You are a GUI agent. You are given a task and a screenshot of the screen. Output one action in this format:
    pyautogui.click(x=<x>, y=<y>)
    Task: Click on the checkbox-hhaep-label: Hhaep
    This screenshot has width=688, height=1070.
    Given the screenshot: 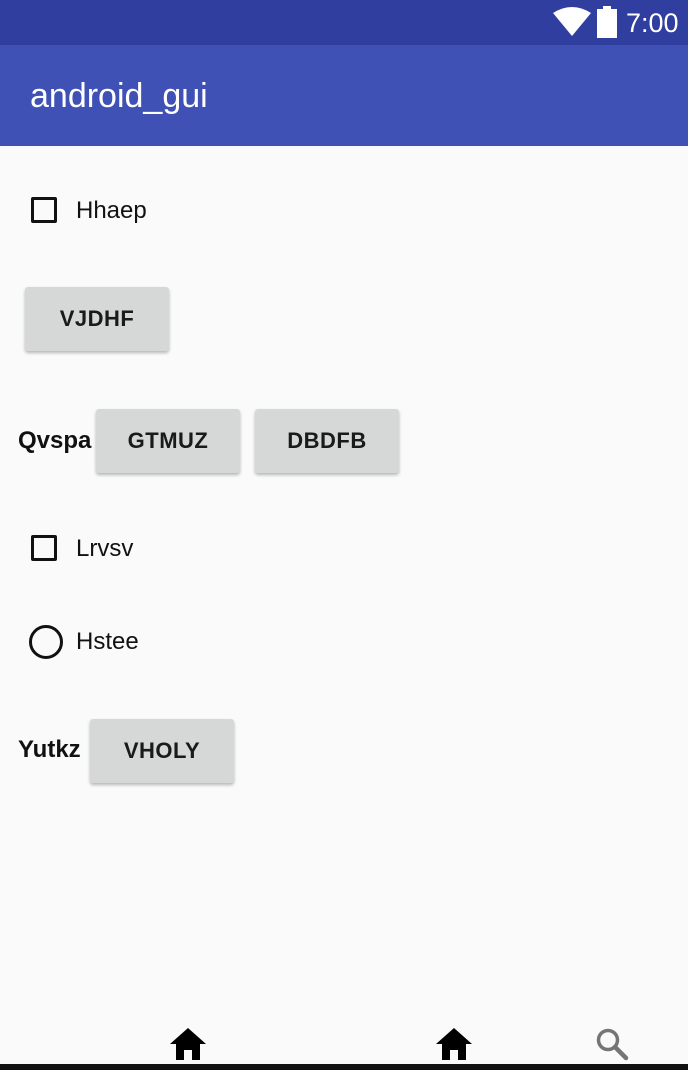 What is the action you would take?
    pyautogui.click(x=111, y=211)
    